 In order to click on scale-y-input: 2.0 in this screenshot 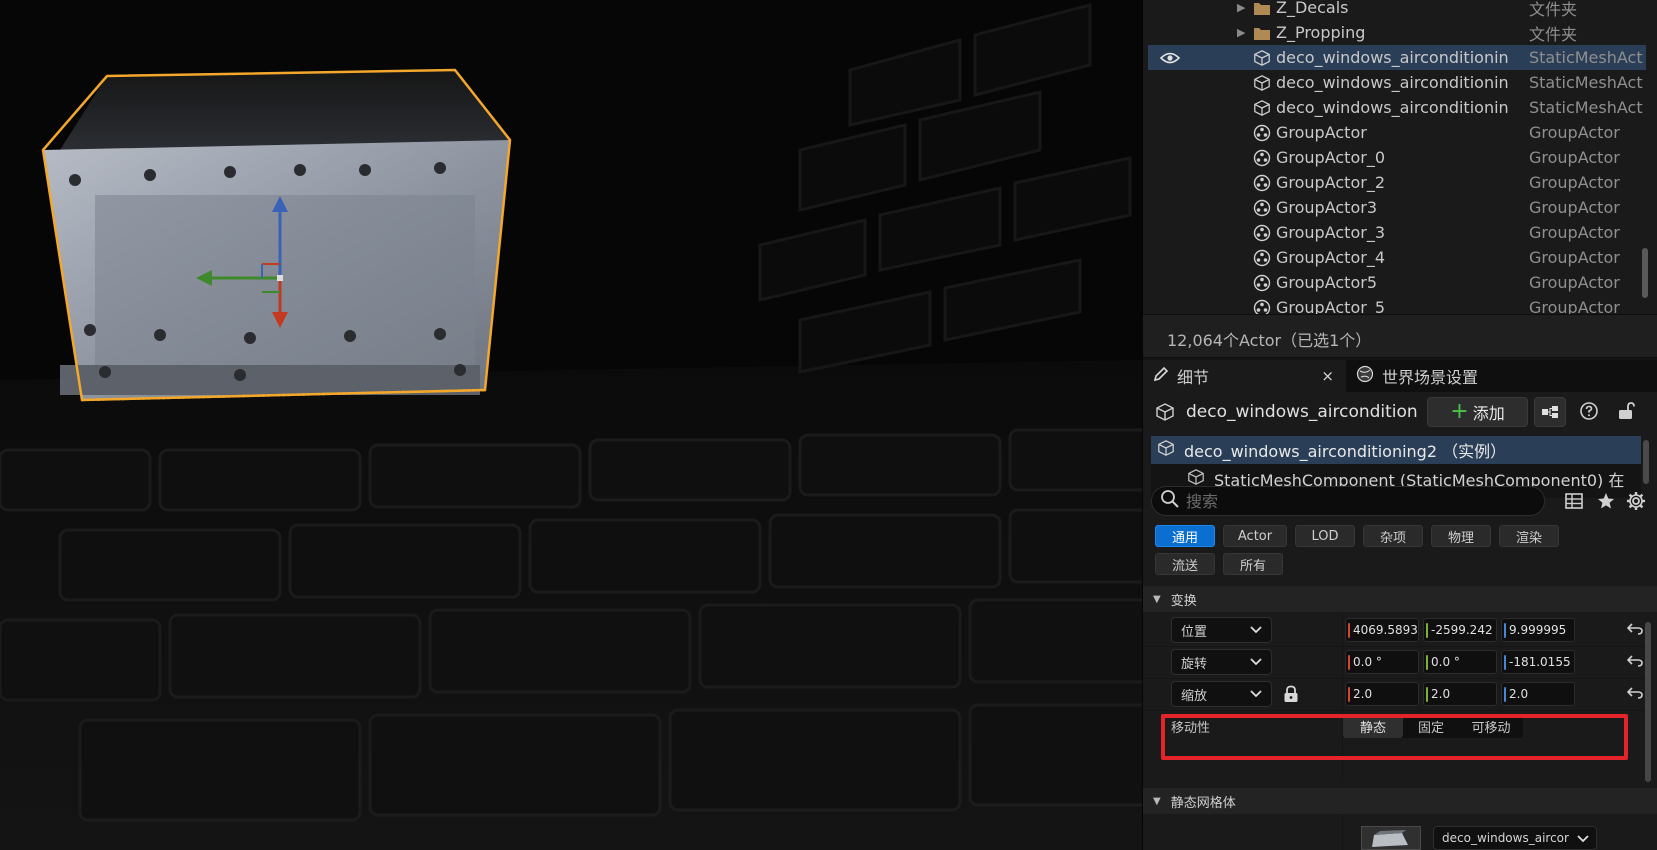, I will do `click(1460, 694)`.